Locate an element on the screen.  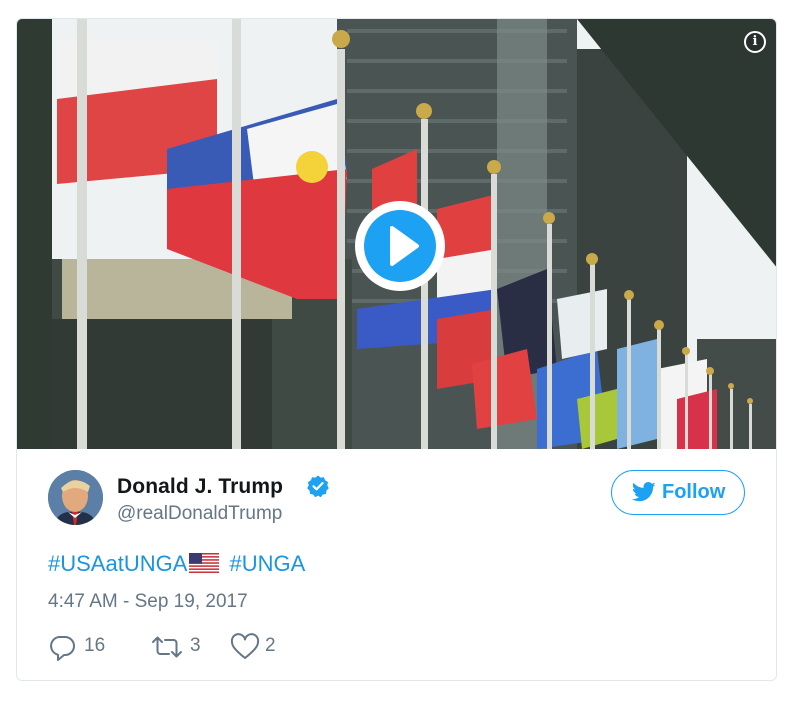
play-button is located at coordinates (400, 246).